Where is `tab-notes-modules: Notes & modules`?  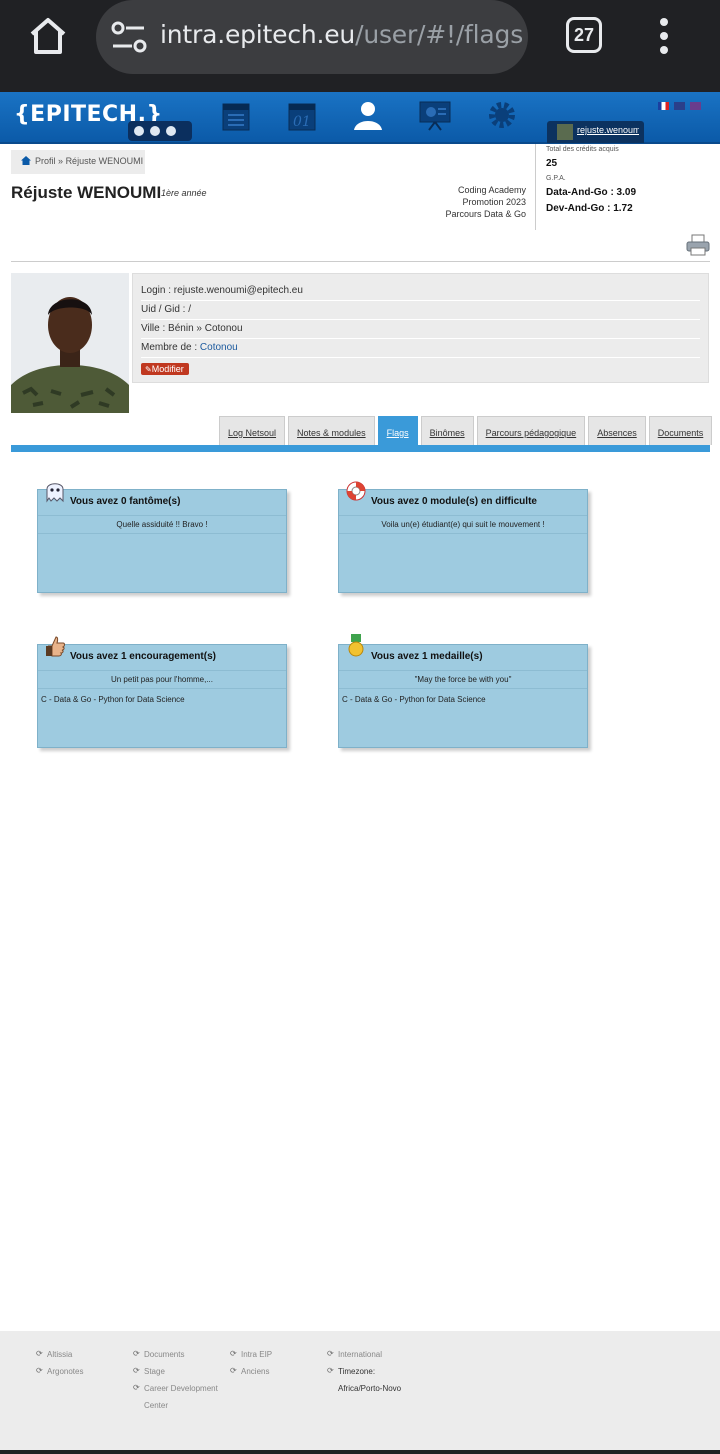
tab-notes-modules: Notes & modules is located at coordinates (331, 430).